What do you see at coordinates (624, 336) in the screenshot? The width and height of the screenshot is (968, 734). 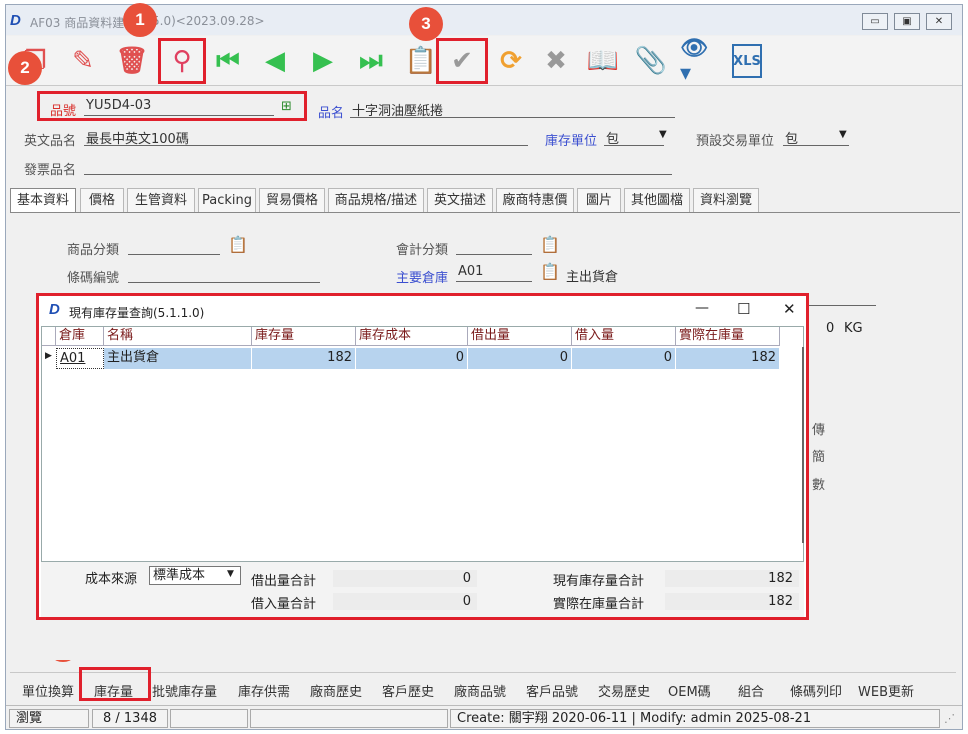 I see `col-borrow-in: 借入量` at bounding box center [624, 336].